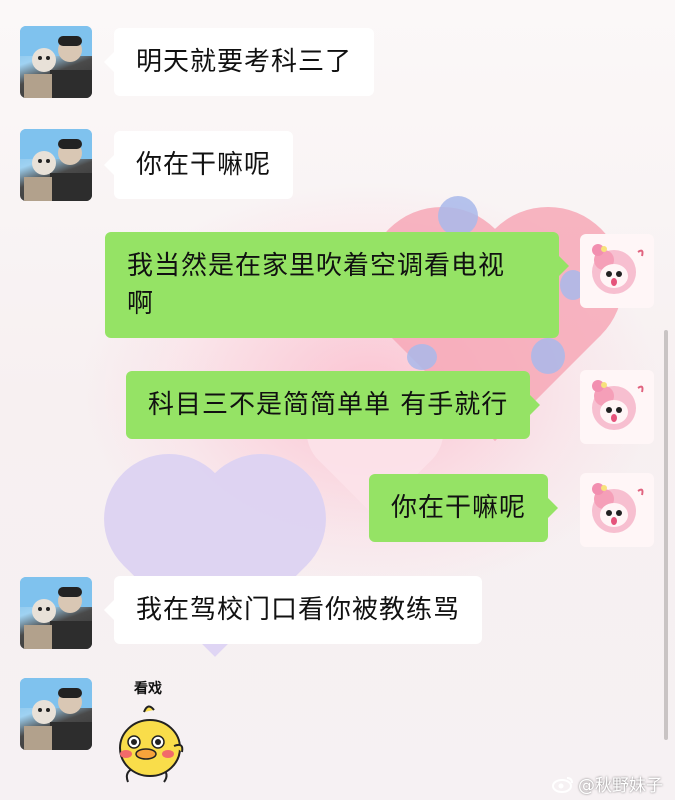 This screenshot has width=675, height=800. Describe the element at coordinates (198, 165) in the screenshot. I see `incoming-message-bubble: 你在干嘛呢` at that location.